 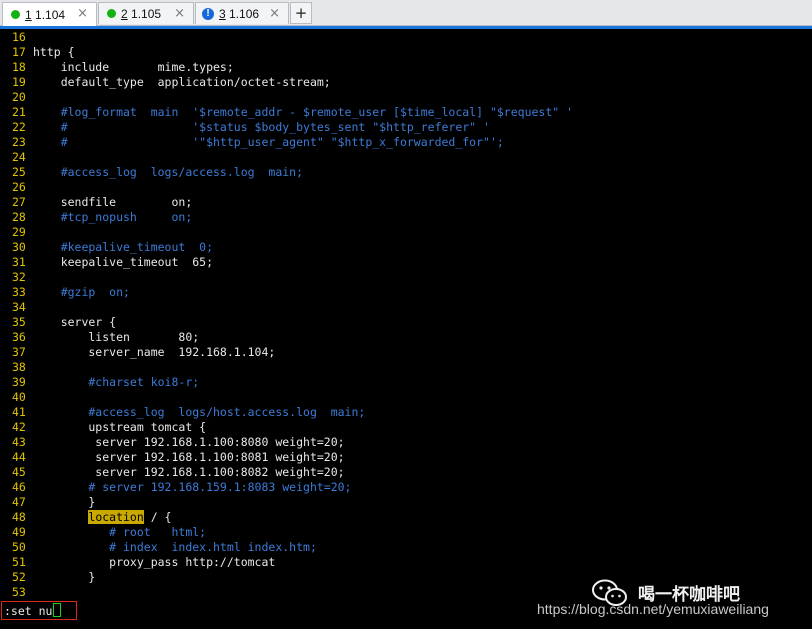 What do you see at coordinates (75, 322) in the screenshot?
I see `line-text: server {` at bounding box center [75, 322].